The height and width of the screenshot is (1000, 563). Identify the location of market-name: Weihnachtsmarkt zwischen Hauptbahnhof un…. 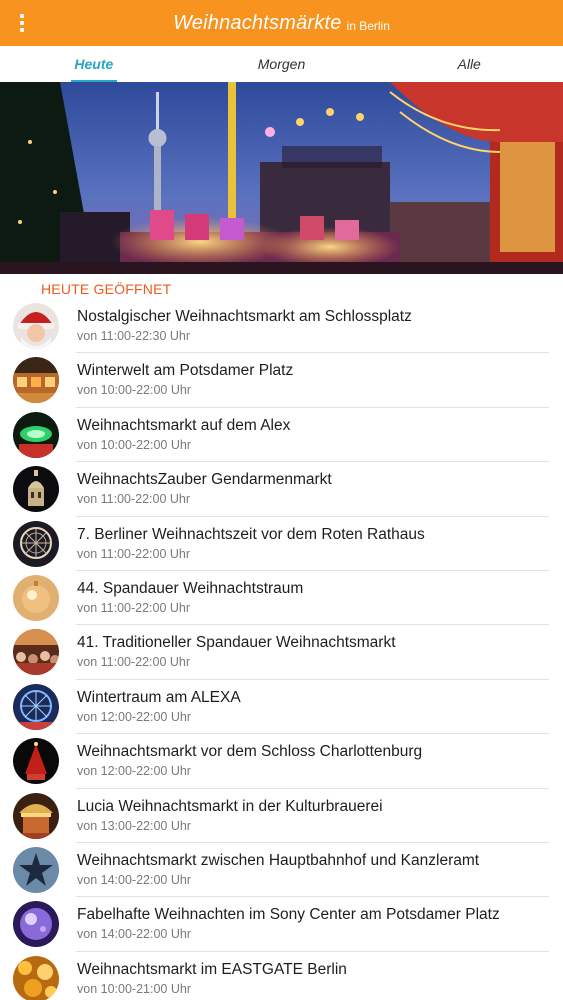
(278, 860).